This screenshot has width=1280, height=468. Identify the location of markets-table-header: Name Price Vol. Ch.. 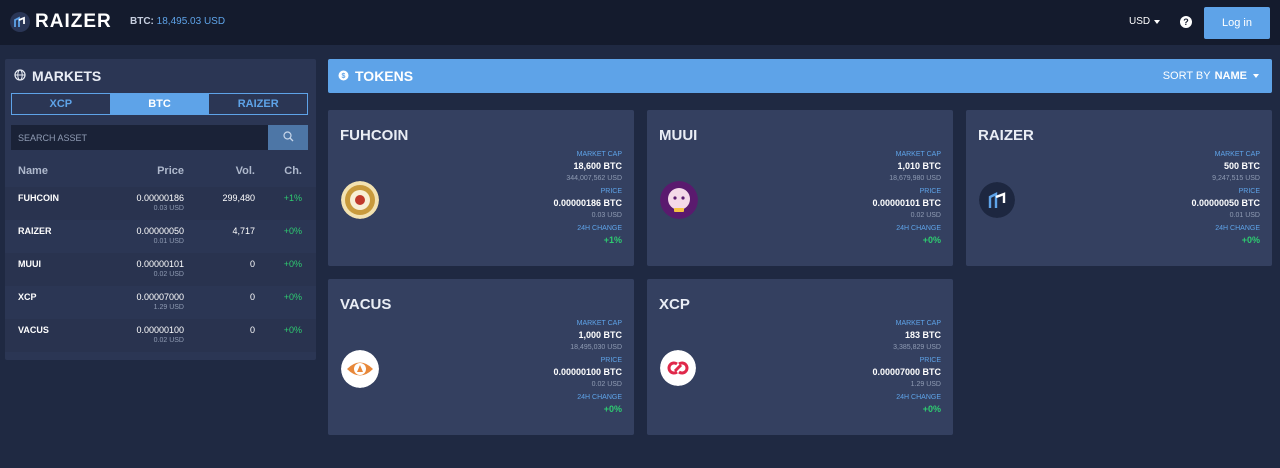
(160, 173).